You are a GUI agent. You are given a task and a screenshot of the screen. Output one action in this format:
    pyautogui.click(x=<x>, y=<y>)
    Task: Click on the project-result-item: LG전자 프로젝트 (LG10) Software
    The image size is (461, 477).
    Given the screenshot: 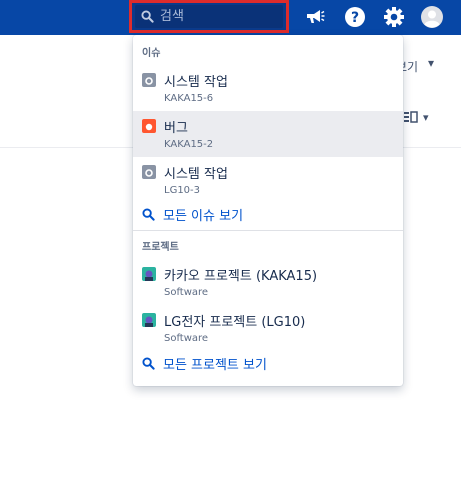 What is the action you would take?
    pyautogui.click(x=268, y=328)
    